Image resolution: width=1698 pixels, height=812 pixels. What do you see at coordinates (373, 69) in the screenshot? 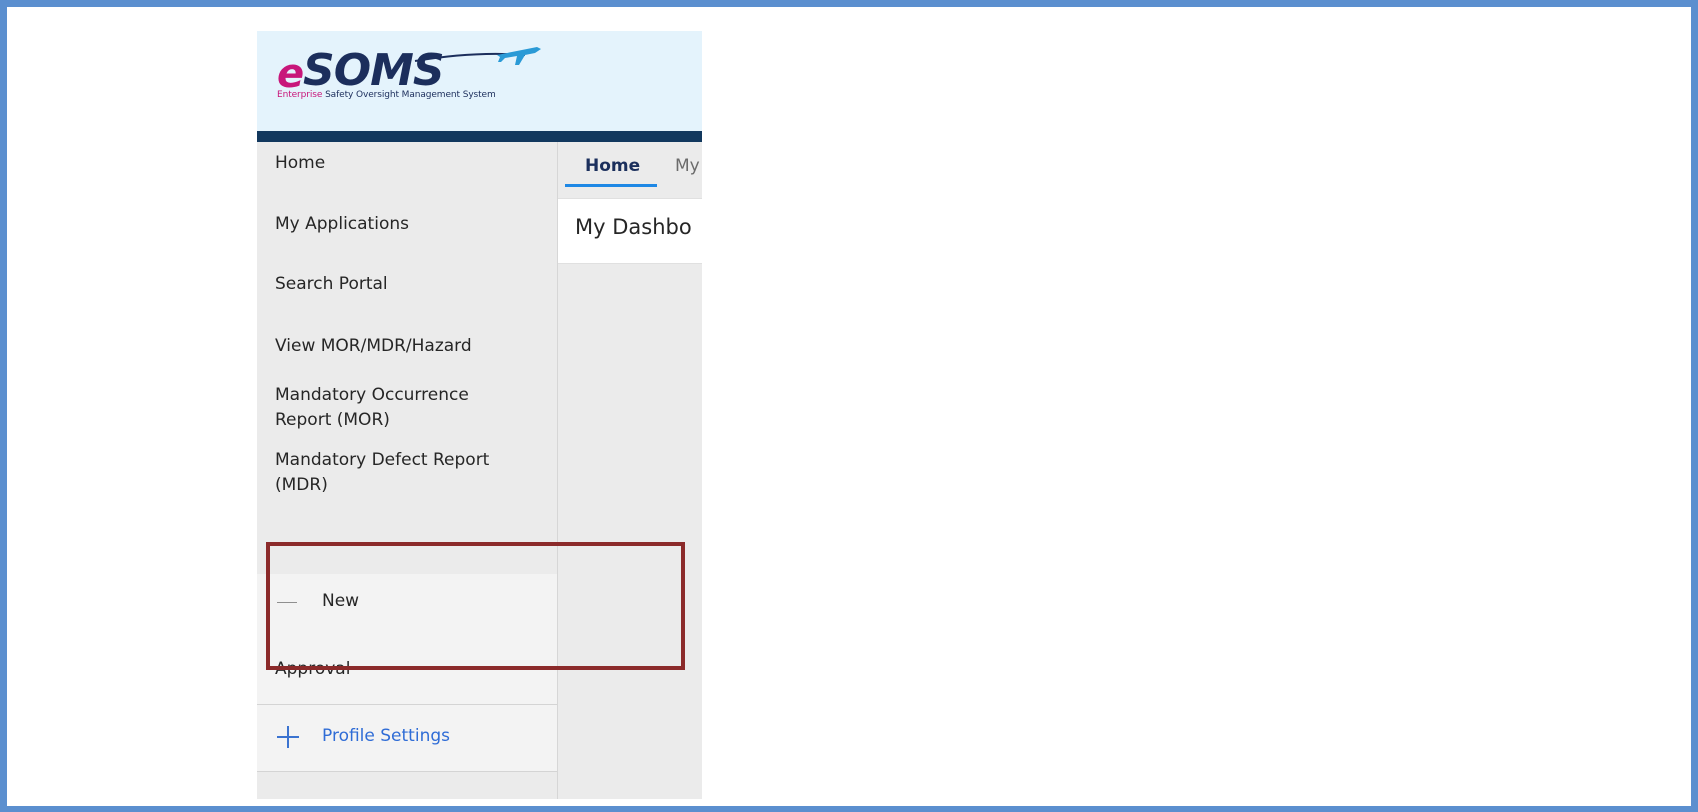
I see `svg-text: SOMS` at bounding box center [373, 69].